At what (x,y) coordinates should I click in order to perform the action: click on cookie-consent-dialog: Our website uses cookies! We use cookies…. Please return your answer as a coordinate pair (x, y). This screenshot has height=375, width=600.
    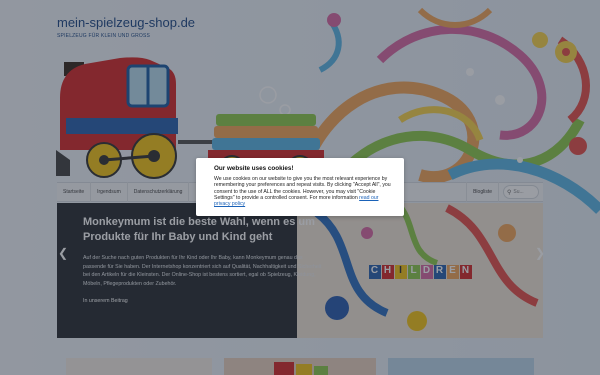
    Looking at the image, I should click on (300, 187).